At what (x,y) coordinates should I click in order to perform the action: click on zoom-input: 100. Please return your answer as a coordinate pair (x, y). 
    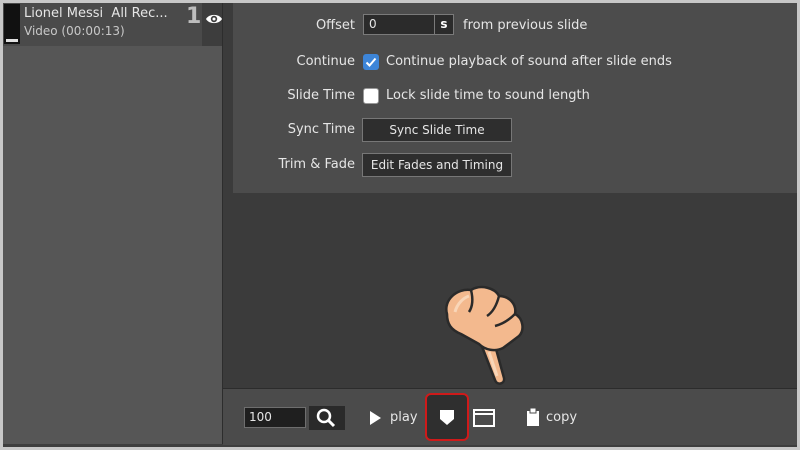
    Looking at the image, I should click on (275, 417).